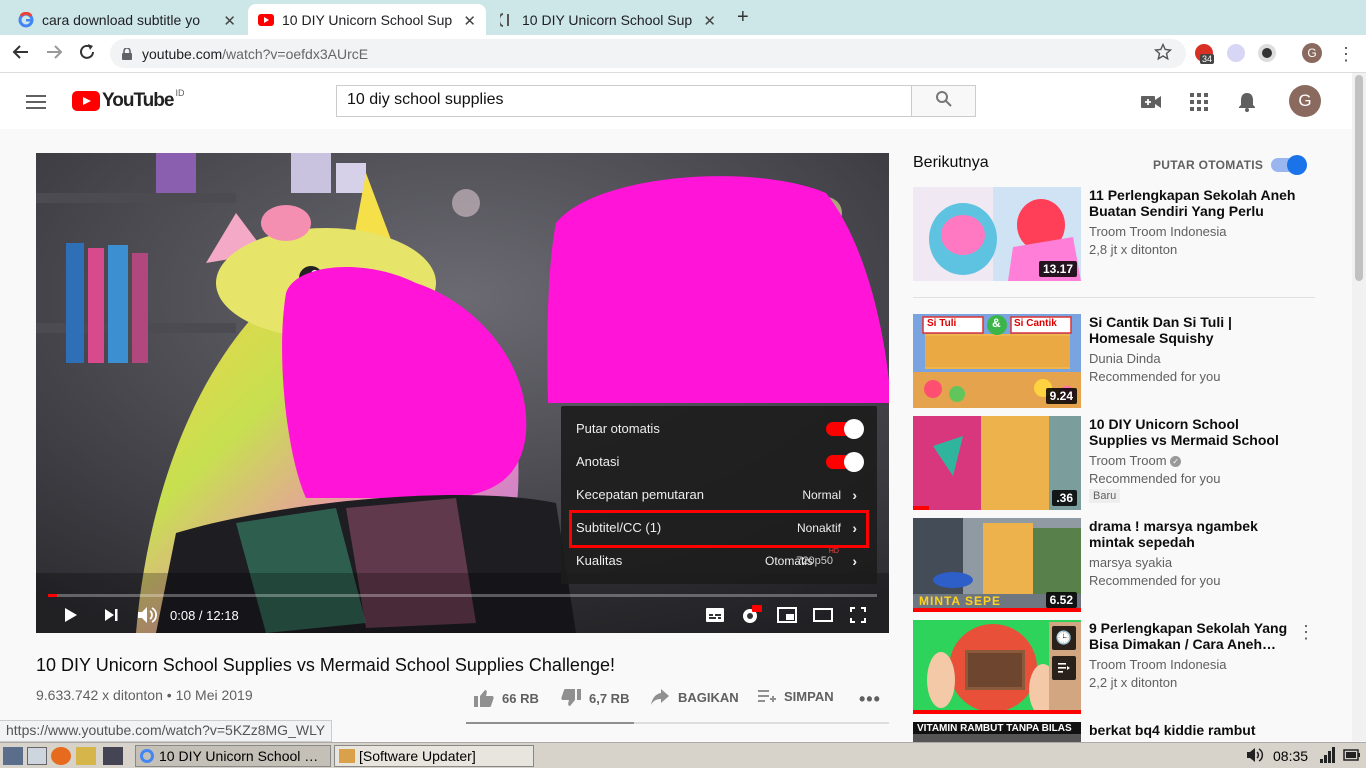 The image size is (1366, 768). What do you see at coordinates (1247, 102) in the screenshot?
I see `notifications-bell-icon` at bounding box center [1247, 102].